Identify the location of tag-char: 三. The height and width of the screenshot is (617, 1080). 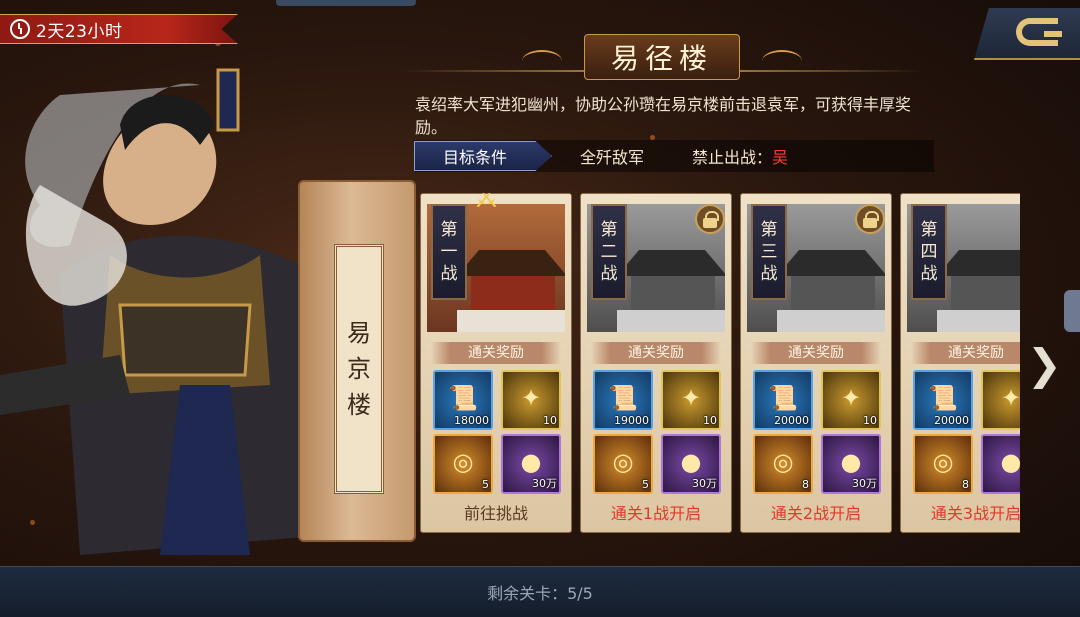
(769, 252).